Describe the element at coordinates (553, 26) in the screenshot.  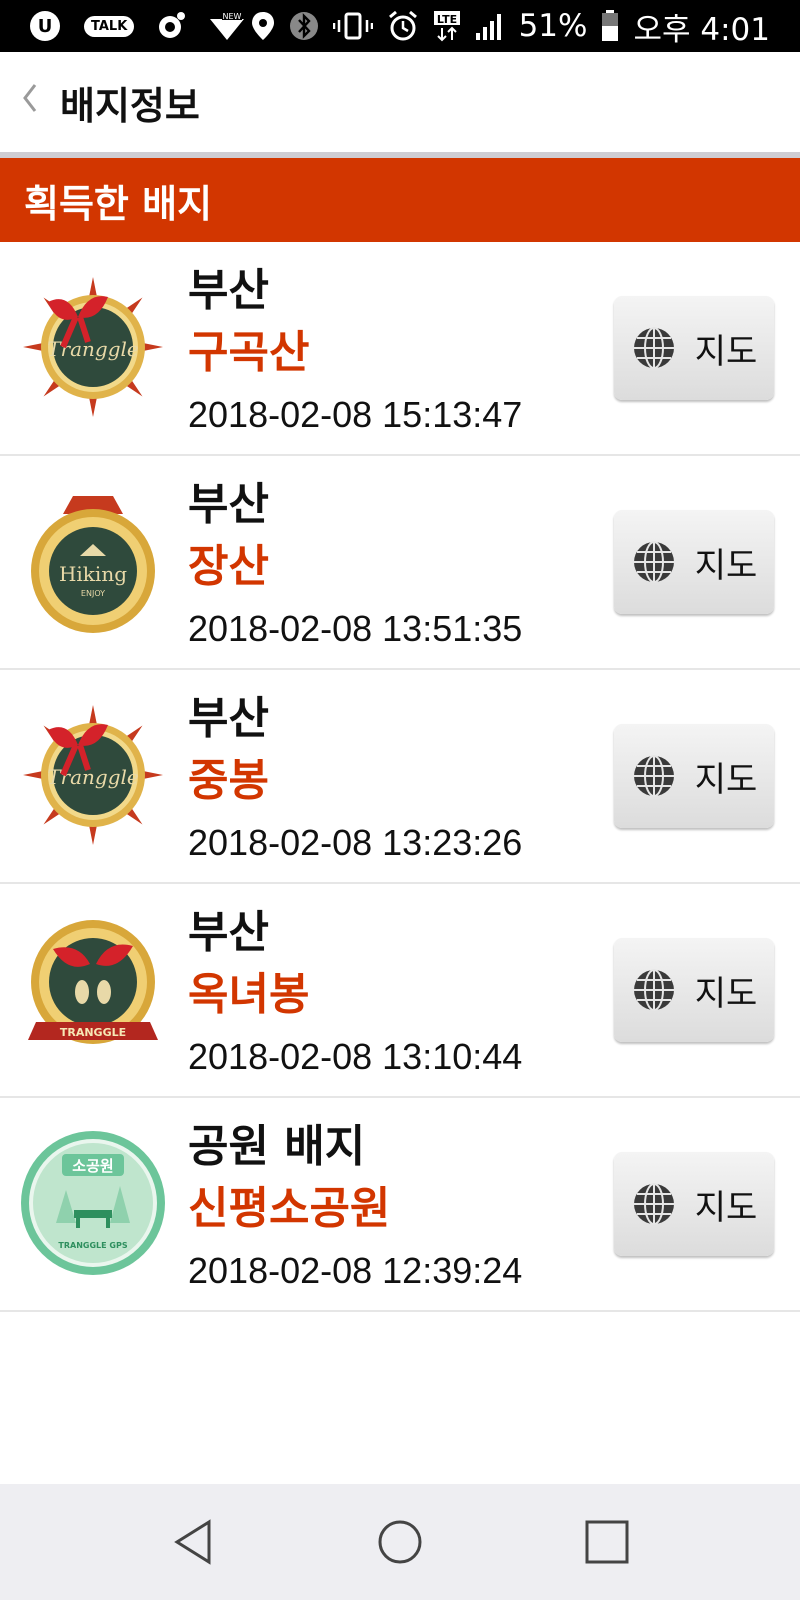
I see `battery-percent: 51%` at that location.